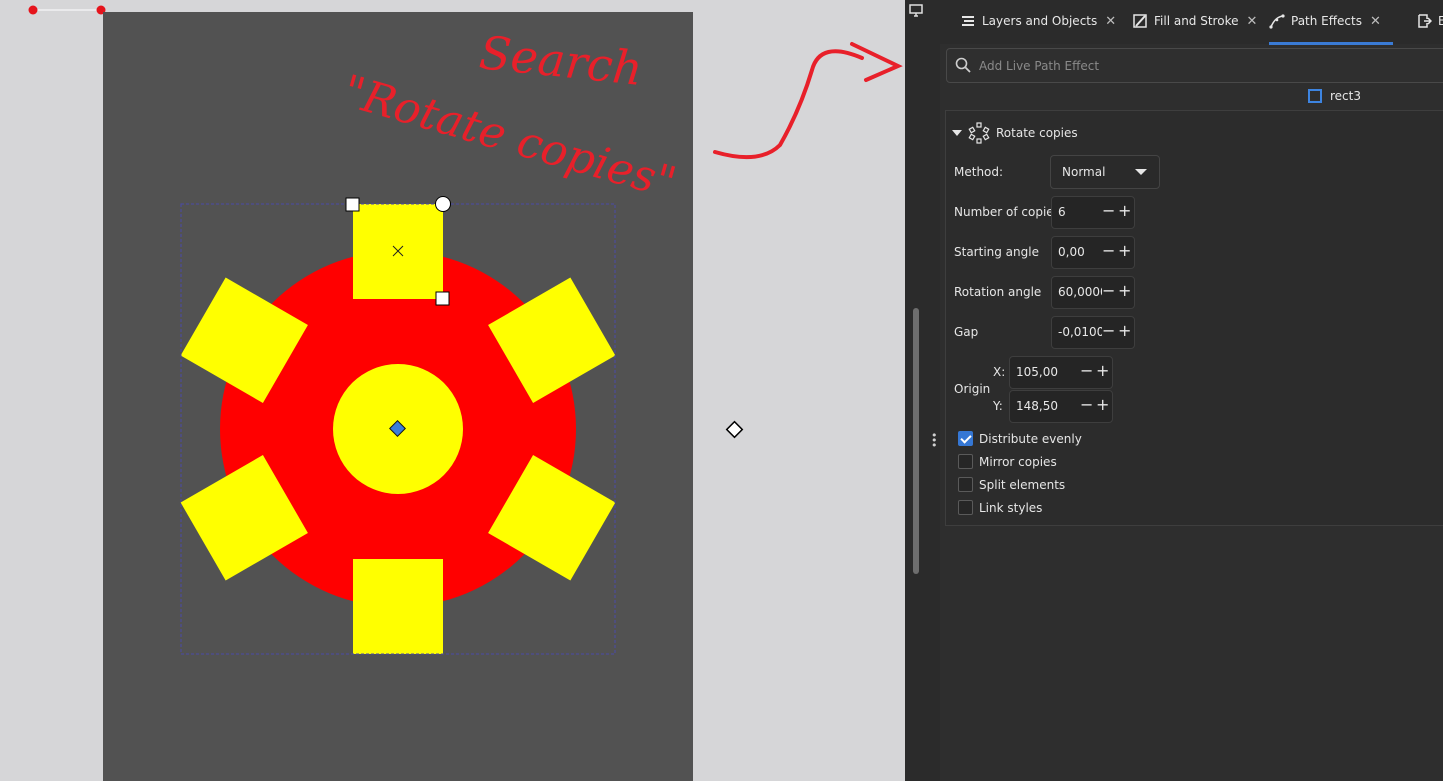 This screenshot has height=781, width=1443. Describe the element at coordinates (1061, 406) in the screenshot. I see `origin-y-spinbox: 148,50 − +` at that location.